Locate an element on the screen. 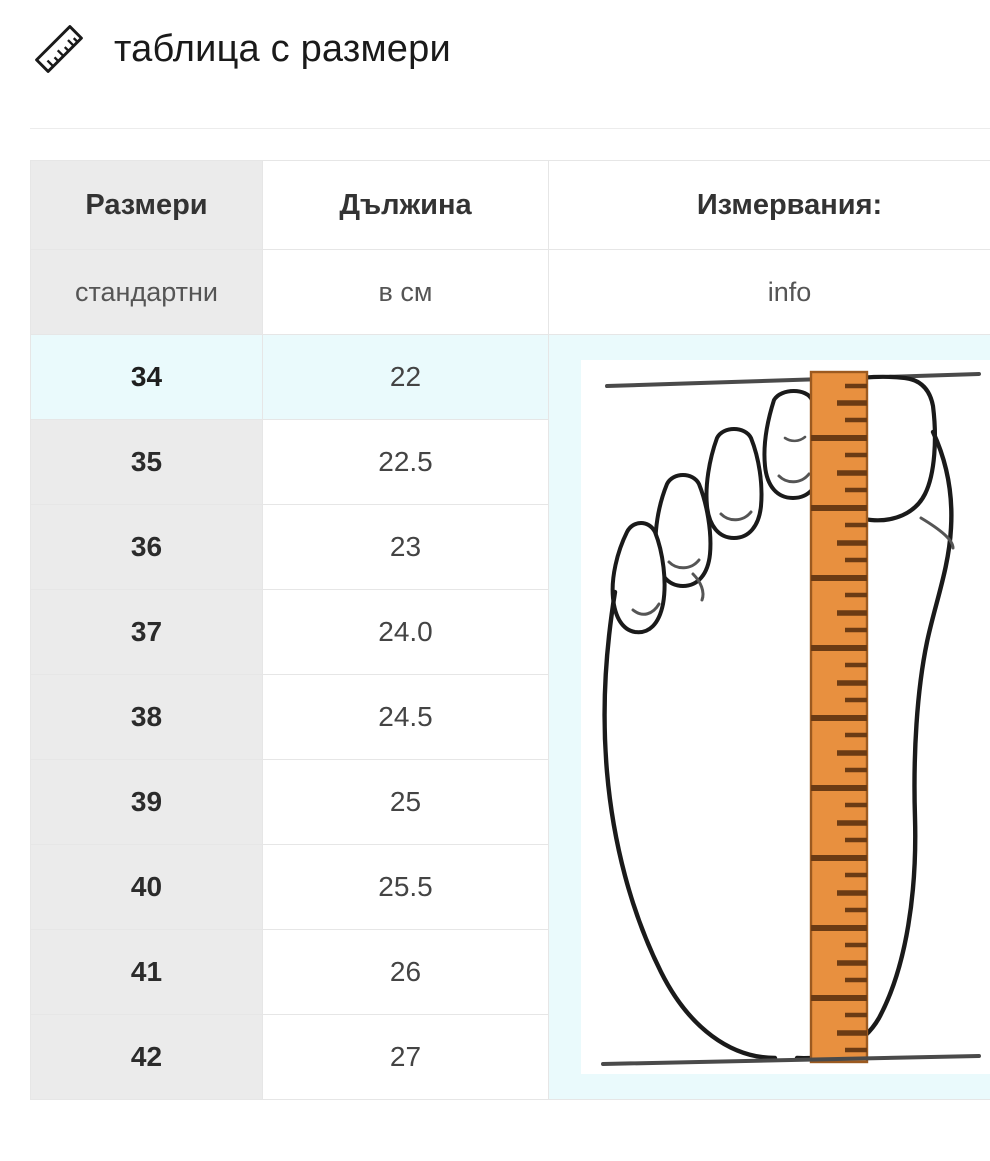 This screenshot has width=990, height=1161. column-header-length: Дължина is located at coordinates (405, 205).